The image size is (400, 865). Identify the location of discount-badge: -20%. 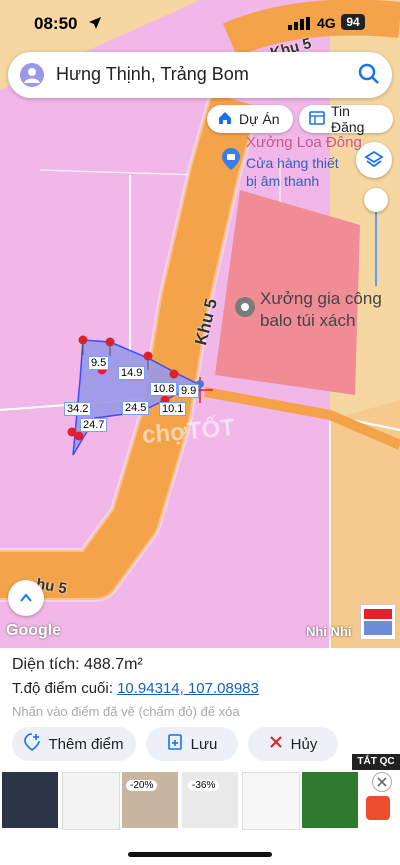
(142, 785).